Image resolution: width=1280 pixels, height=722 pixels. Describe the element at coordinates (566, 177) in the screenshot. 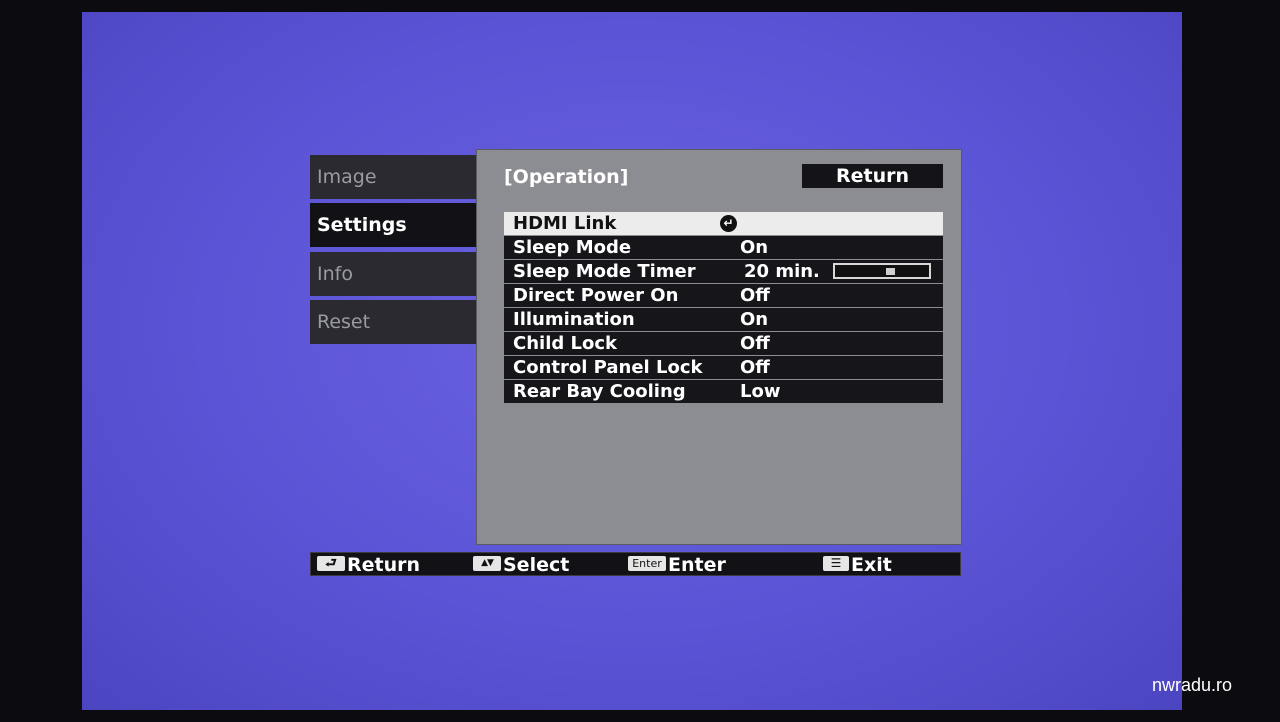

I see `page-title: [Operation]` at that location.